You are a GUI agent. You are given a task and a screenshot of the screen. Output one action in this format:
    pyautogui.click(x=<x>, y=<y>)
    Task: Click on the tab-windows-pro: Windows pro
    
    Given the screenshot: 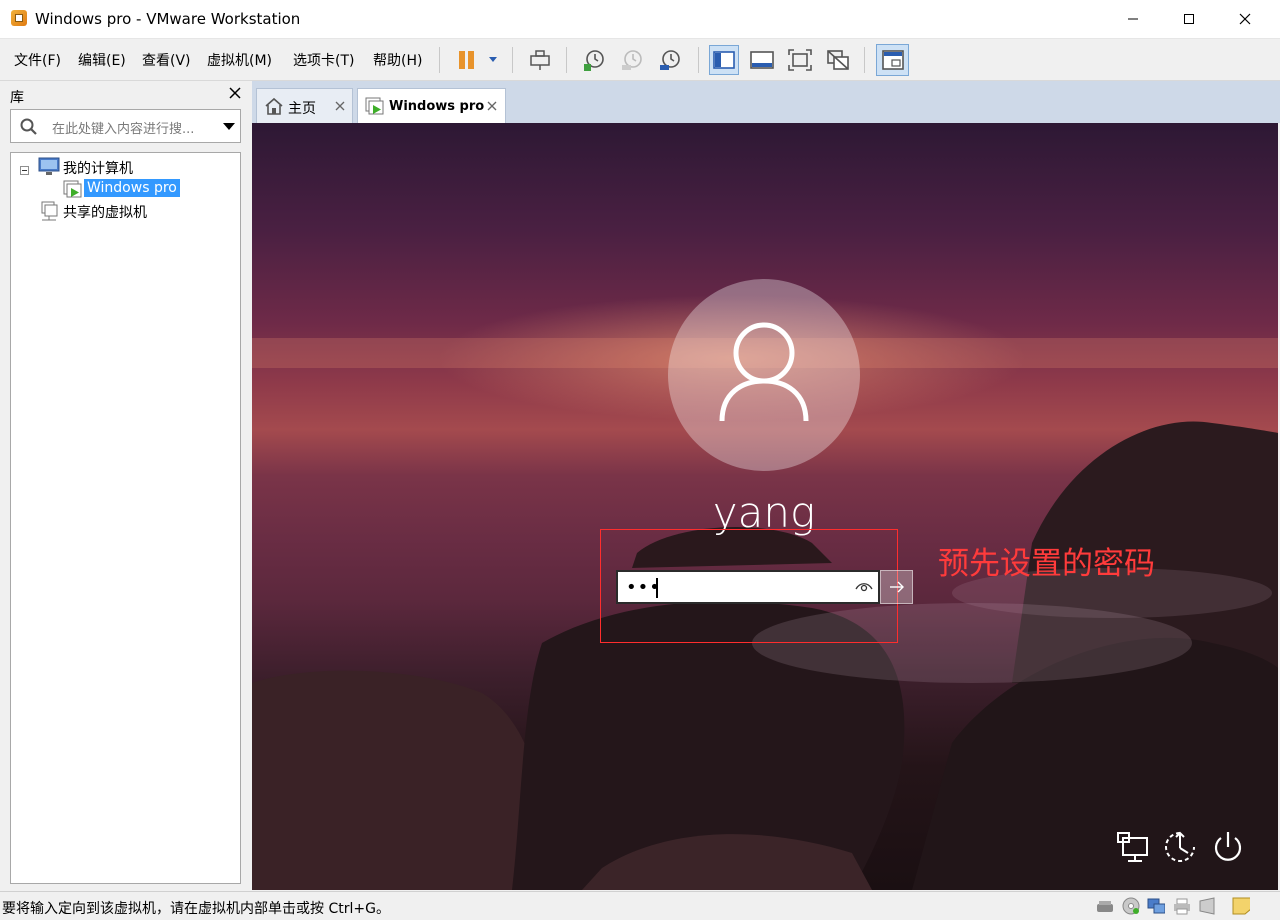 What is the action you would take?
    pyautogui.click(x=431, y=105)
    